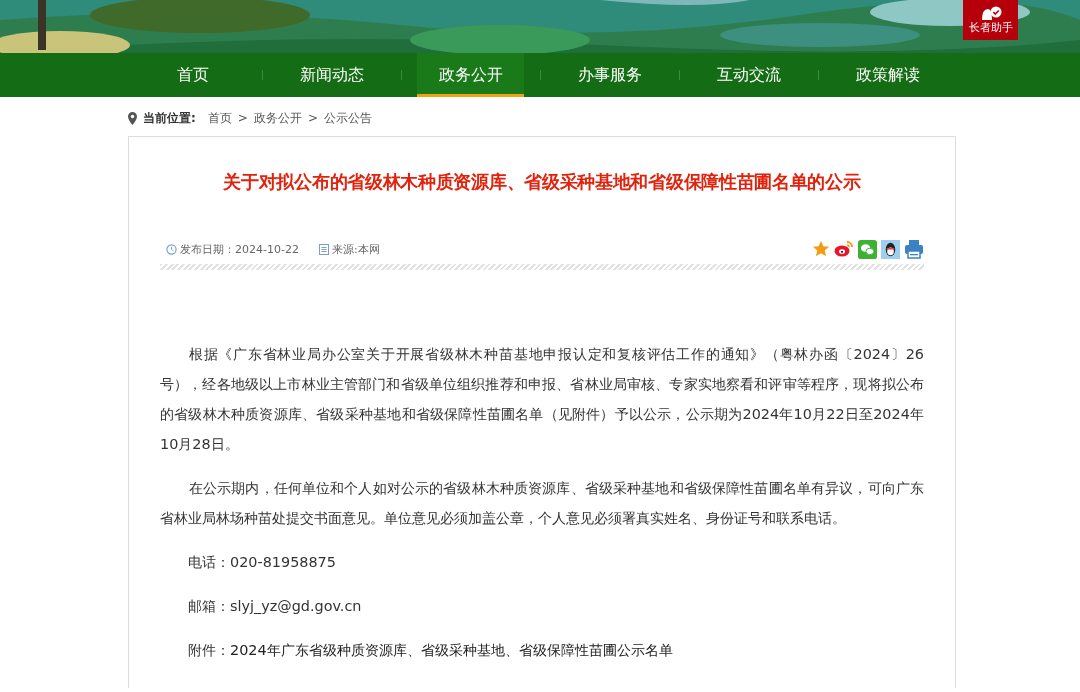  Describe the element at coordinates (277, 118) in the screenshot. I see `breadcrumb-link: 政务公开` at that location.